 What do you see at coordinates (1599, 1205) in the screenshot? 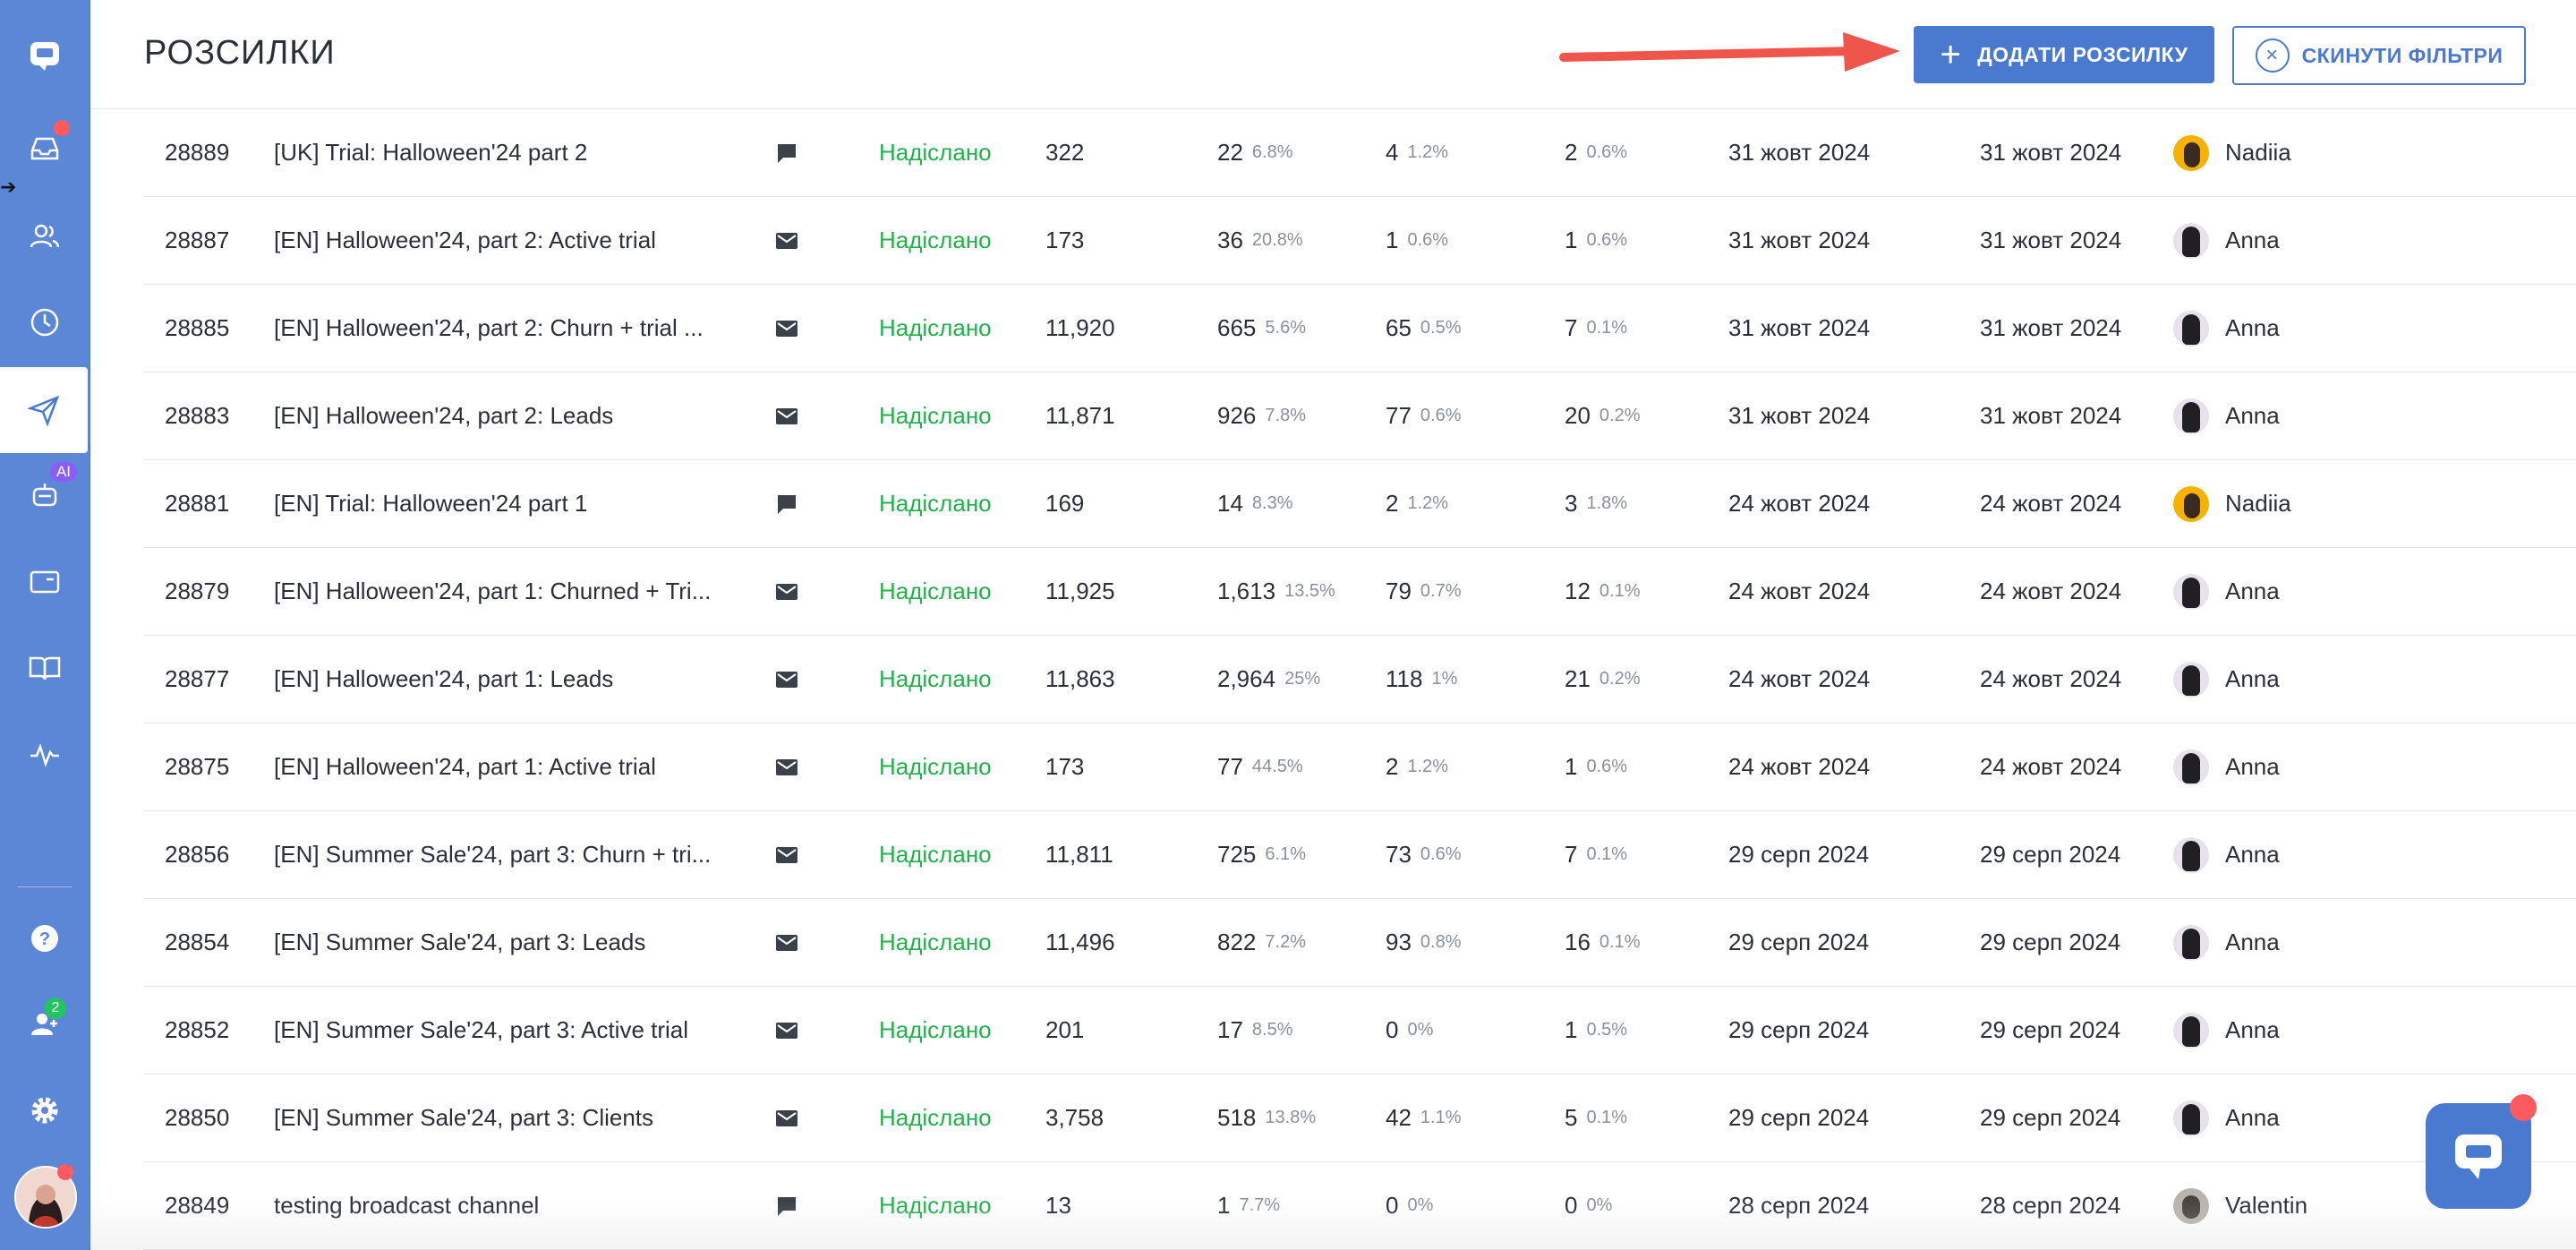
I see `unsub-percent: 0%` at bounding box center [1599, 1205].